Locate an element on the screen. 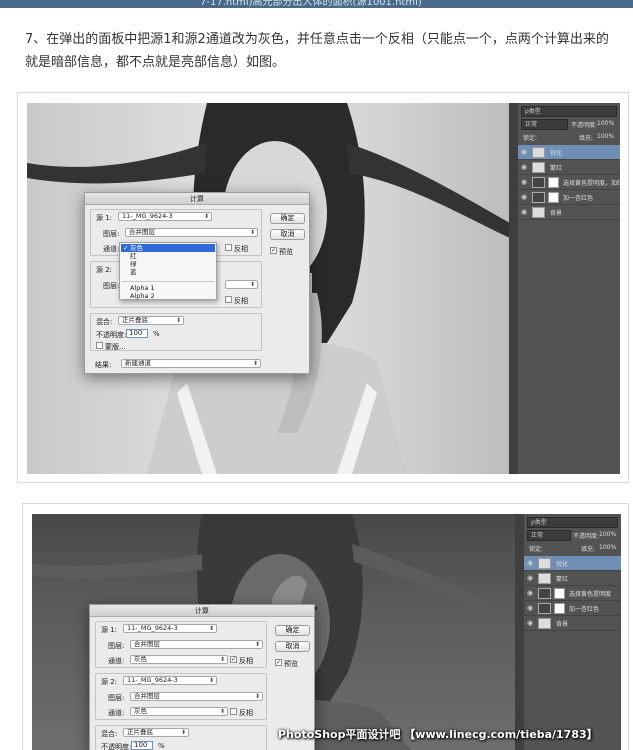  result-label: 结果: is located at coordinates (103, 365).